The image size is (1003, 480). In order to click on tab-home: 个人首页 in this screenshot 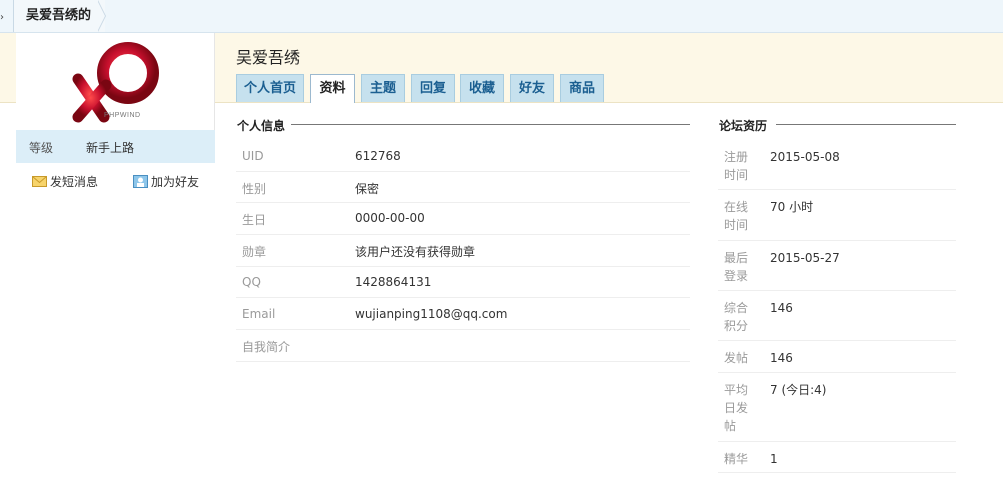, I will do `click(270, 88)`.